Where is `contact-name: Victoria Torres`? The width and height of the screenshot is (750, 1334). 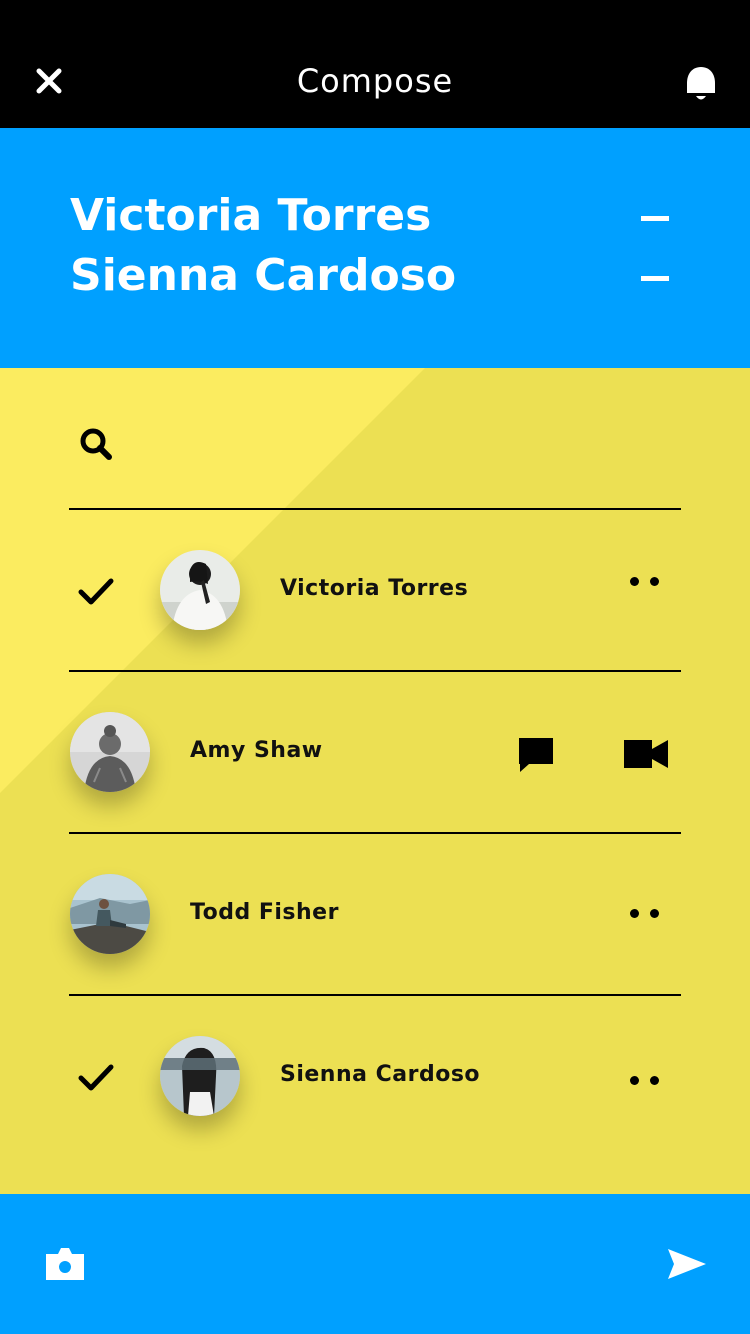 contact-name: Victoria Torres is located at coordinates (374, 588).